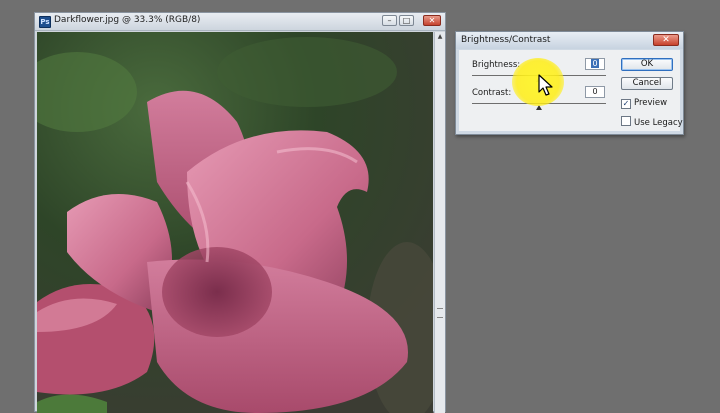 The image size is (720, 413). What do you see at coordinates (496, 65) in the screenshot?
I see `brightness-label: Brightness:` at bounding box center [496, 65].